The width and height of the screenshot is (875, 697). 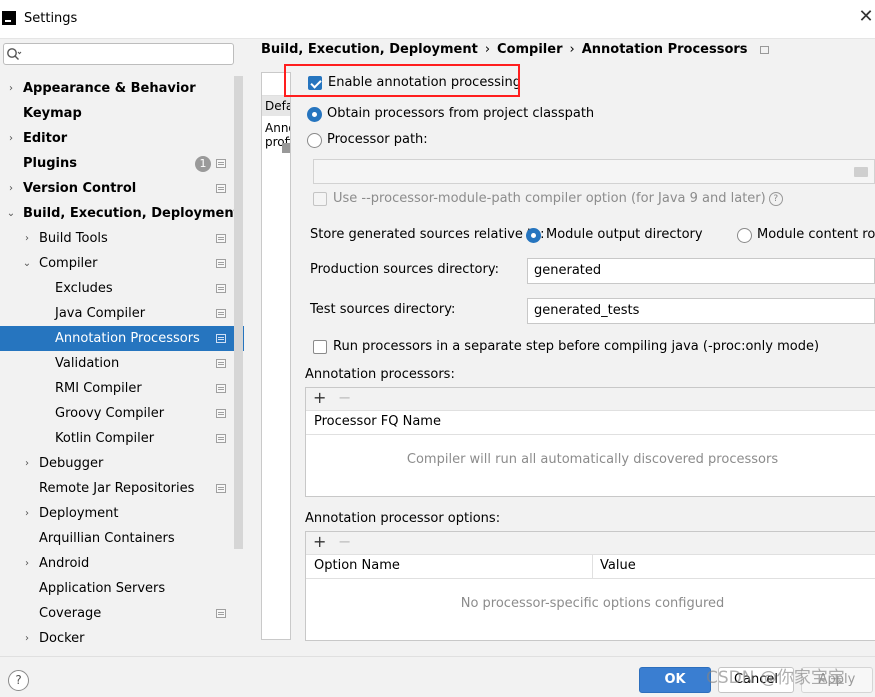 I want to click on sidebar-item: › Debugger, so click(x=122, y=463).